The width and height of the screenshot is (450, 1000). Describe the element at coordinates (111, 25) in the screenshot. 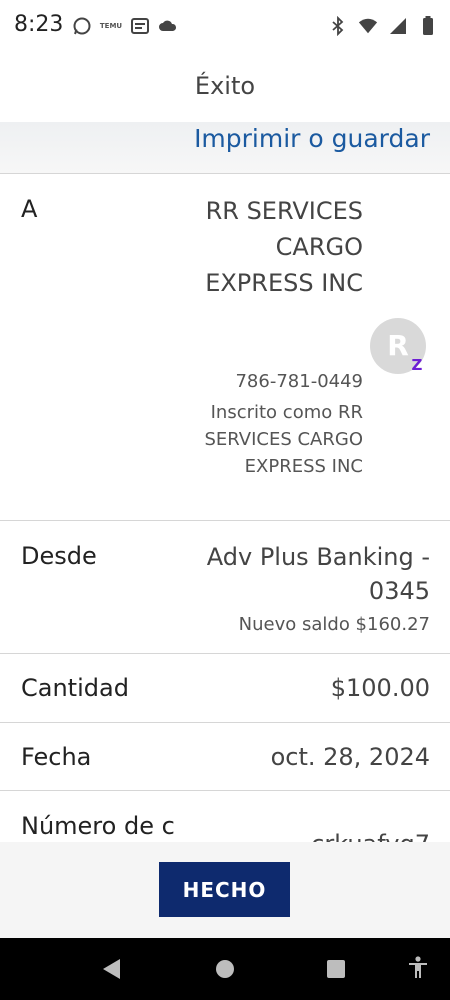

I see `temu-icon: TEMU` at that location.